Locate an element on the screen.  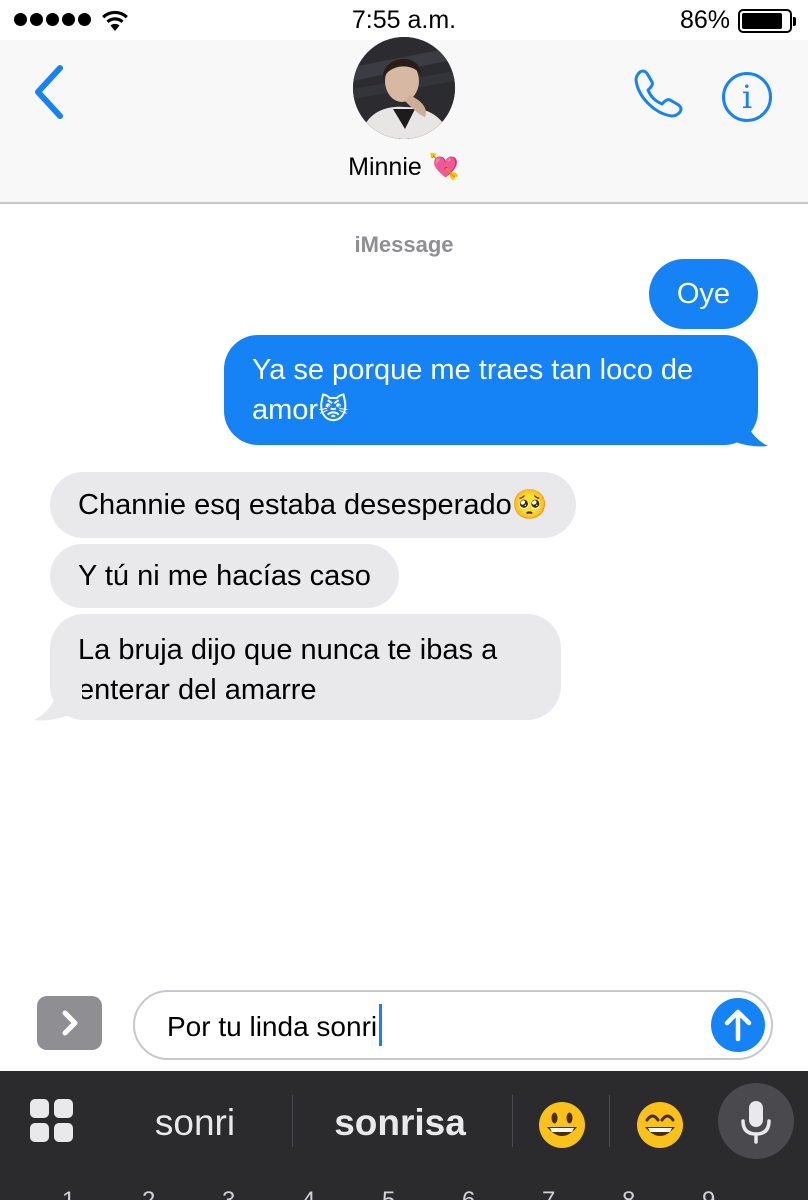
service-label: iMessage is located at coordinates (404, 244).